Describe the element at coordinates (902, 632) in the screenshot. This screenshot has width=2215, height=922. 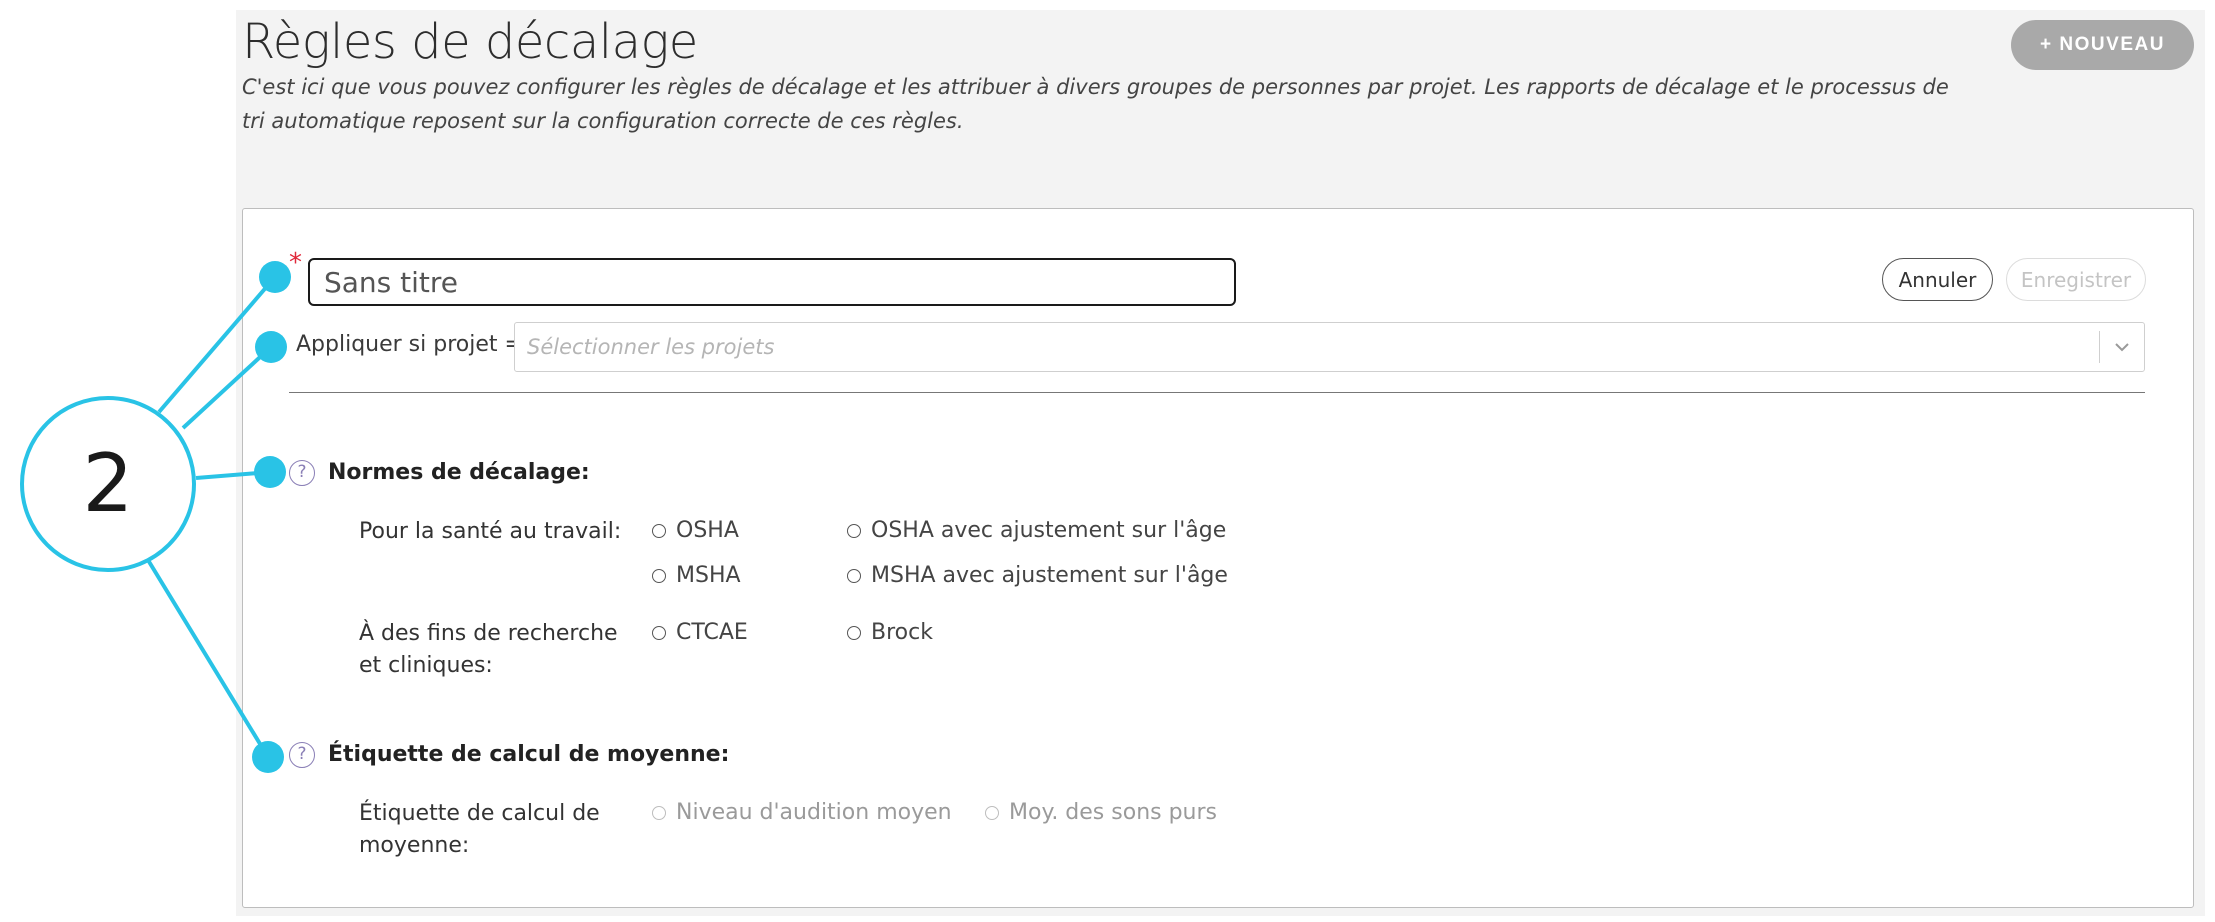
I see `radio-brock-label: Brock` at that location.